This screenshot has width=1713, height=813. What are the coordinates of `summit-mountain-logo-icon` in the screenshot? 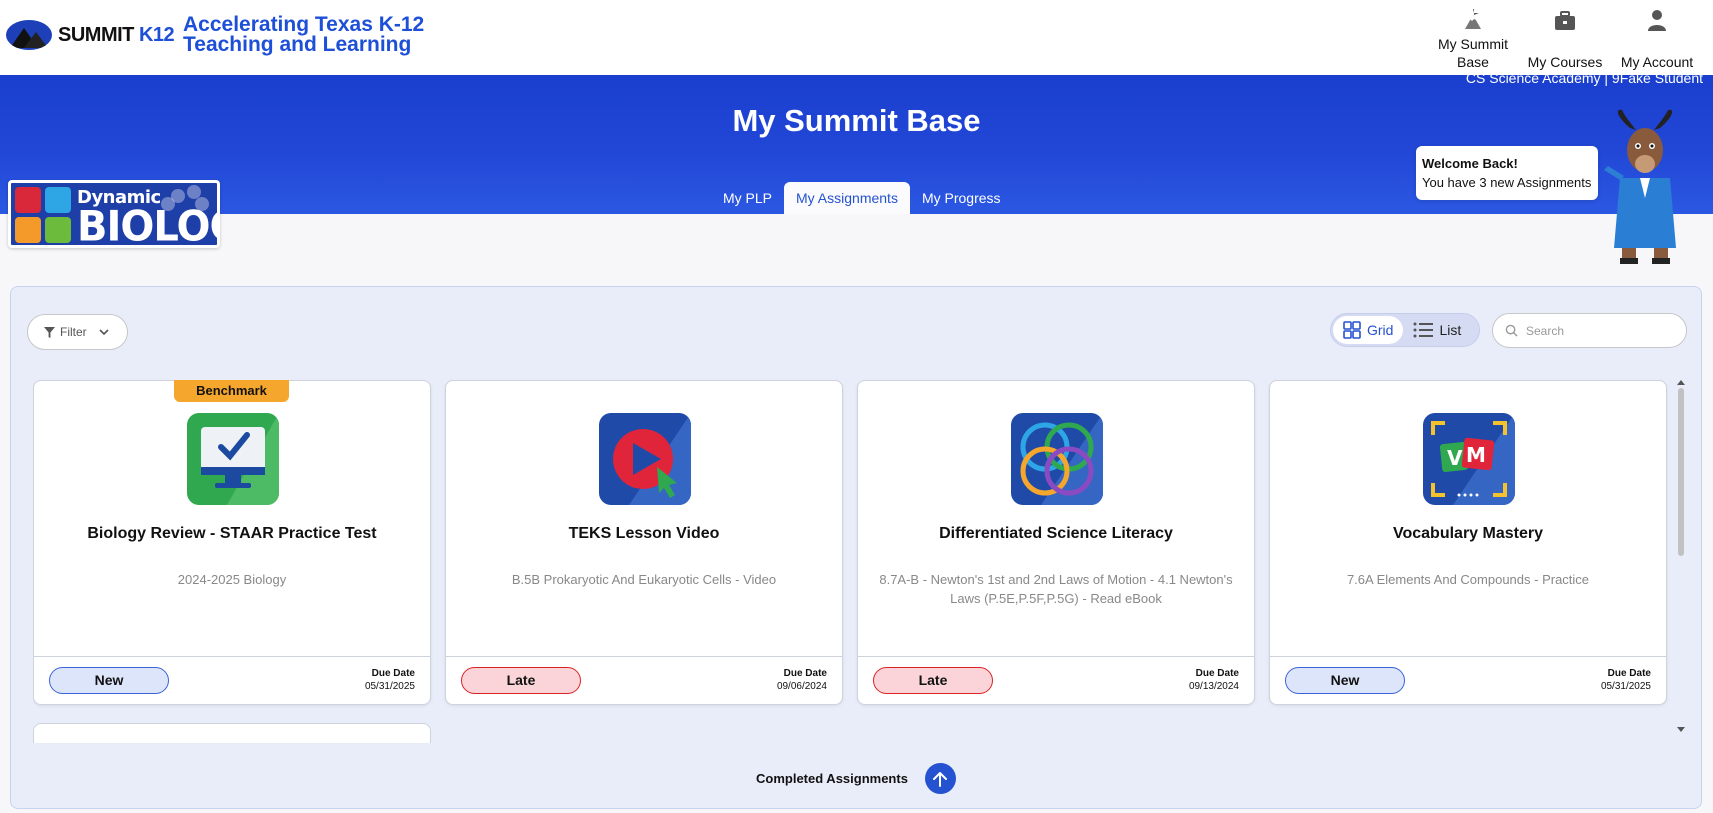 It's located at (29, 35).